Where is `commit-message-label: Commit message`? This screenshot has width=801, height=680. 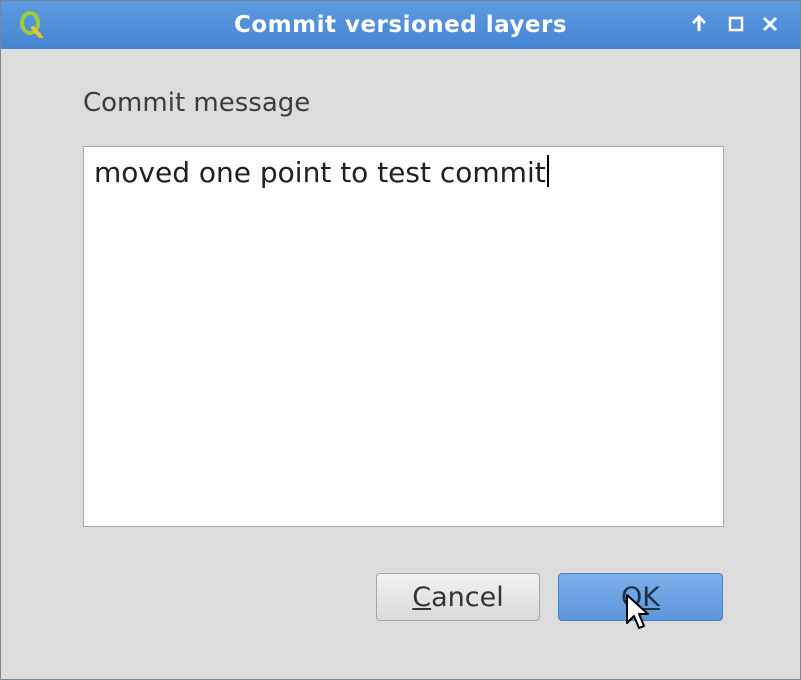 commit-message-label: Commit message is located at coordinates (197, 103).